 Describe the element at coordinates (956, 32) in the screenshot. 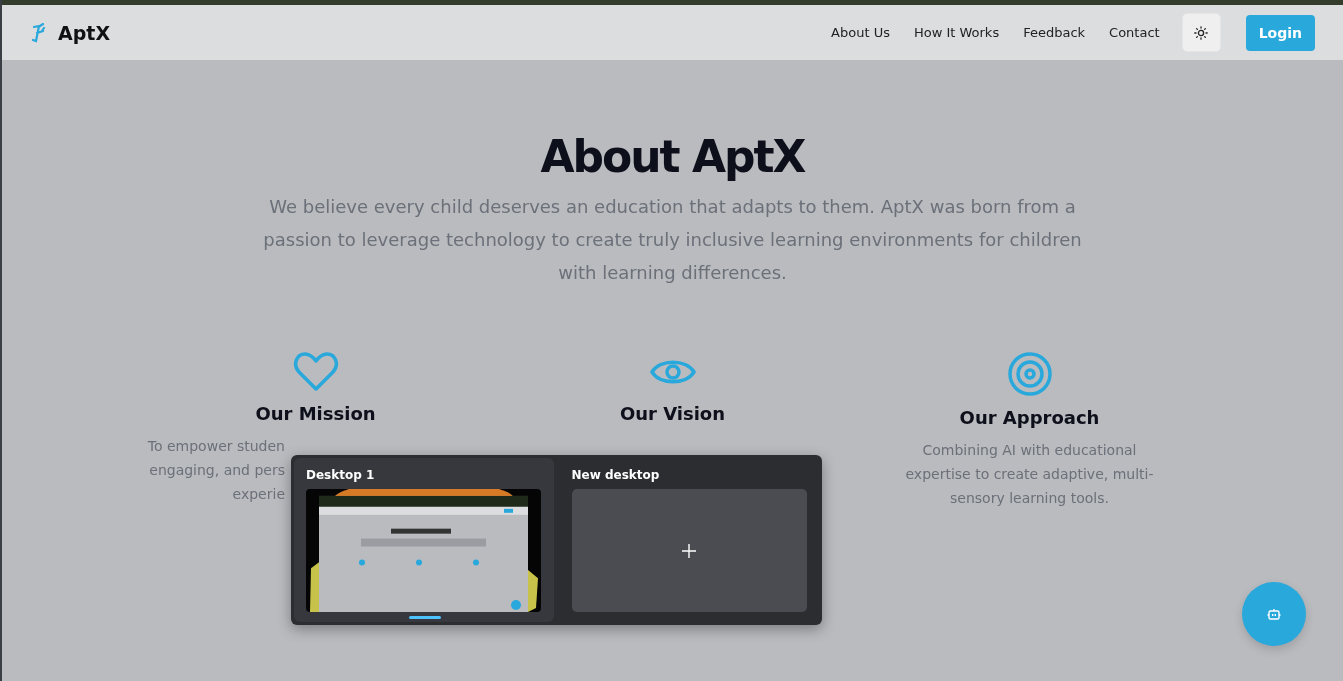

I see `nav-link: How It Works` at that location.